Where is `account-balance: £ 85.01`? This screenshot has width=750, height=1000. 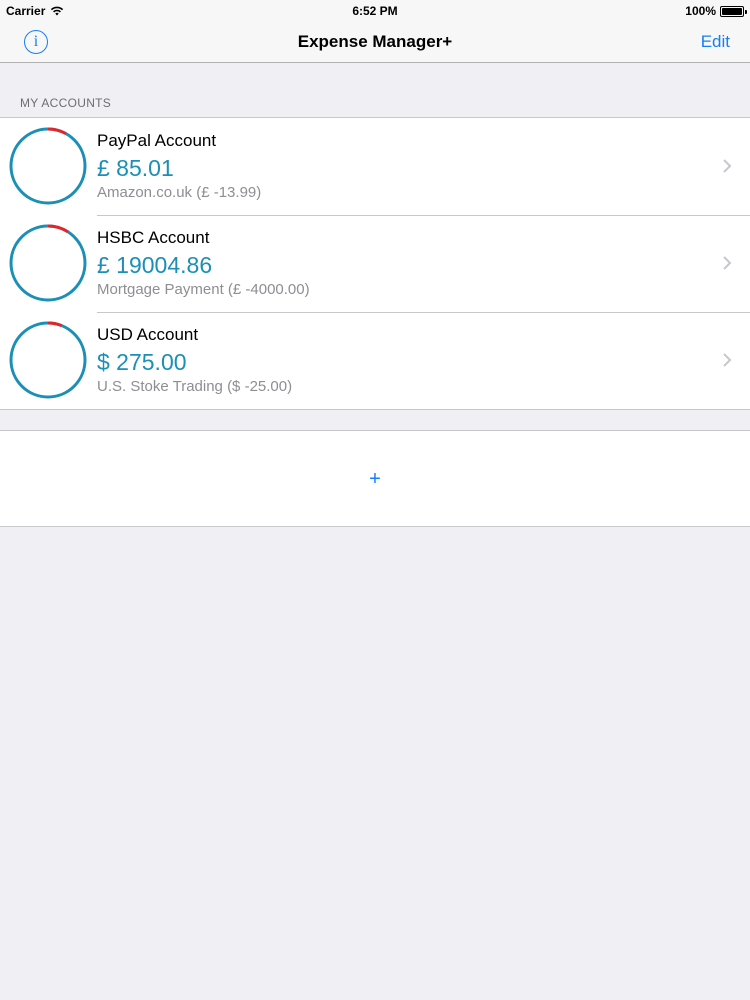
account-balance: £ 85.01 is located at coordinates (135, 168).